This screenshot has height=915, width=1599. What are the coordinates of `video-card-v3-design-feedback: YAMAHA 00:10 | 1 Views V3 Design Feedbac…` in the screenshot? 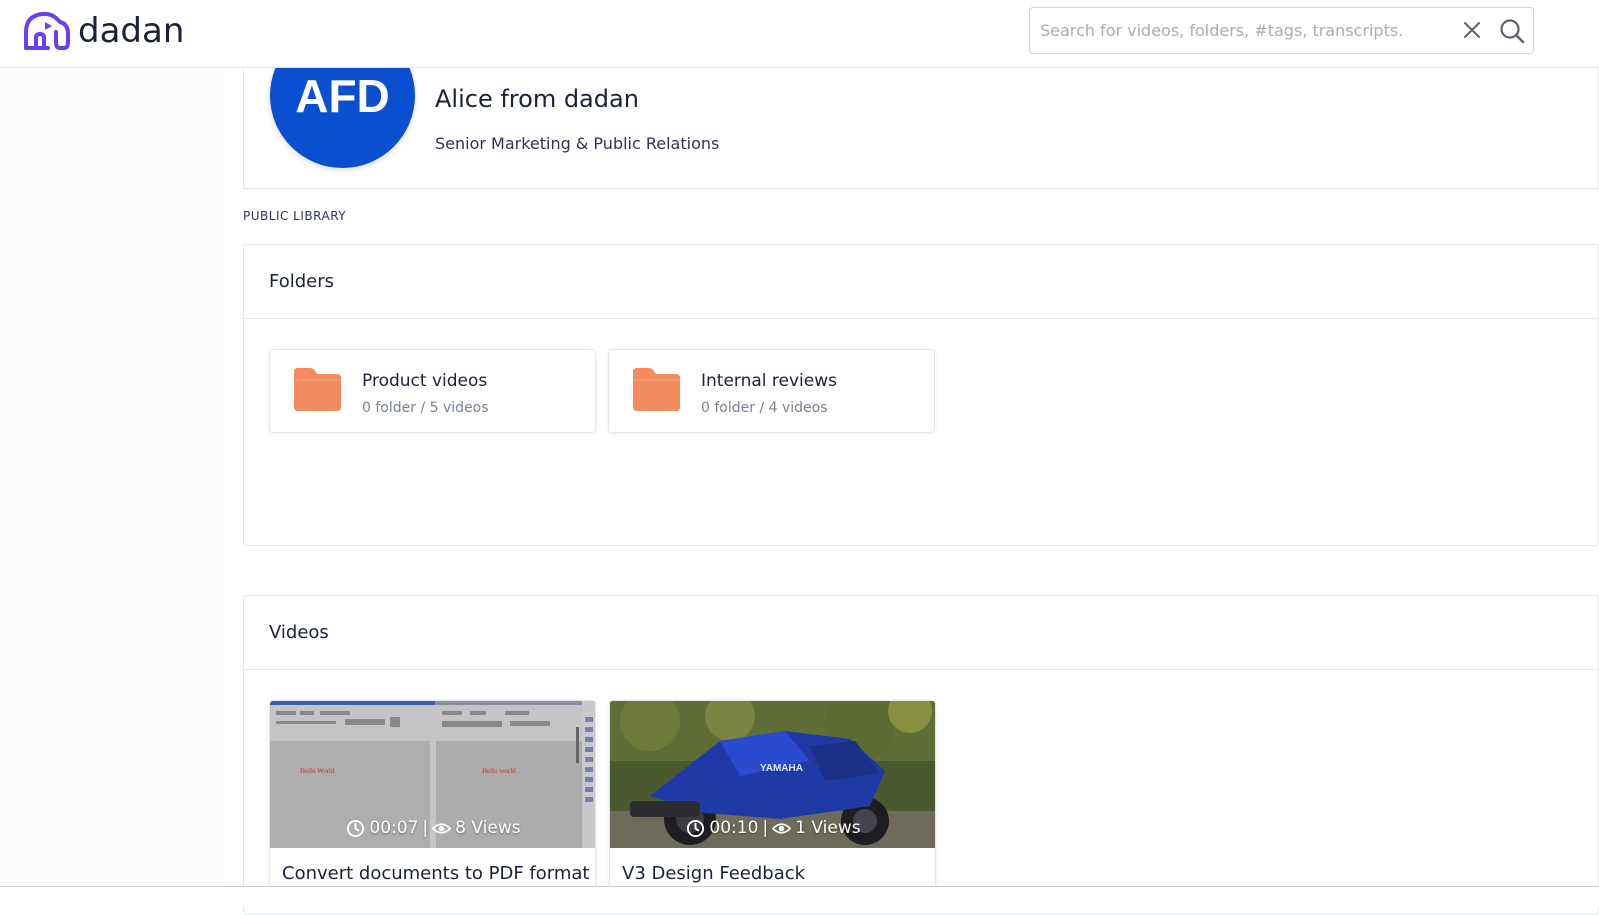 It's located at (772, 800).